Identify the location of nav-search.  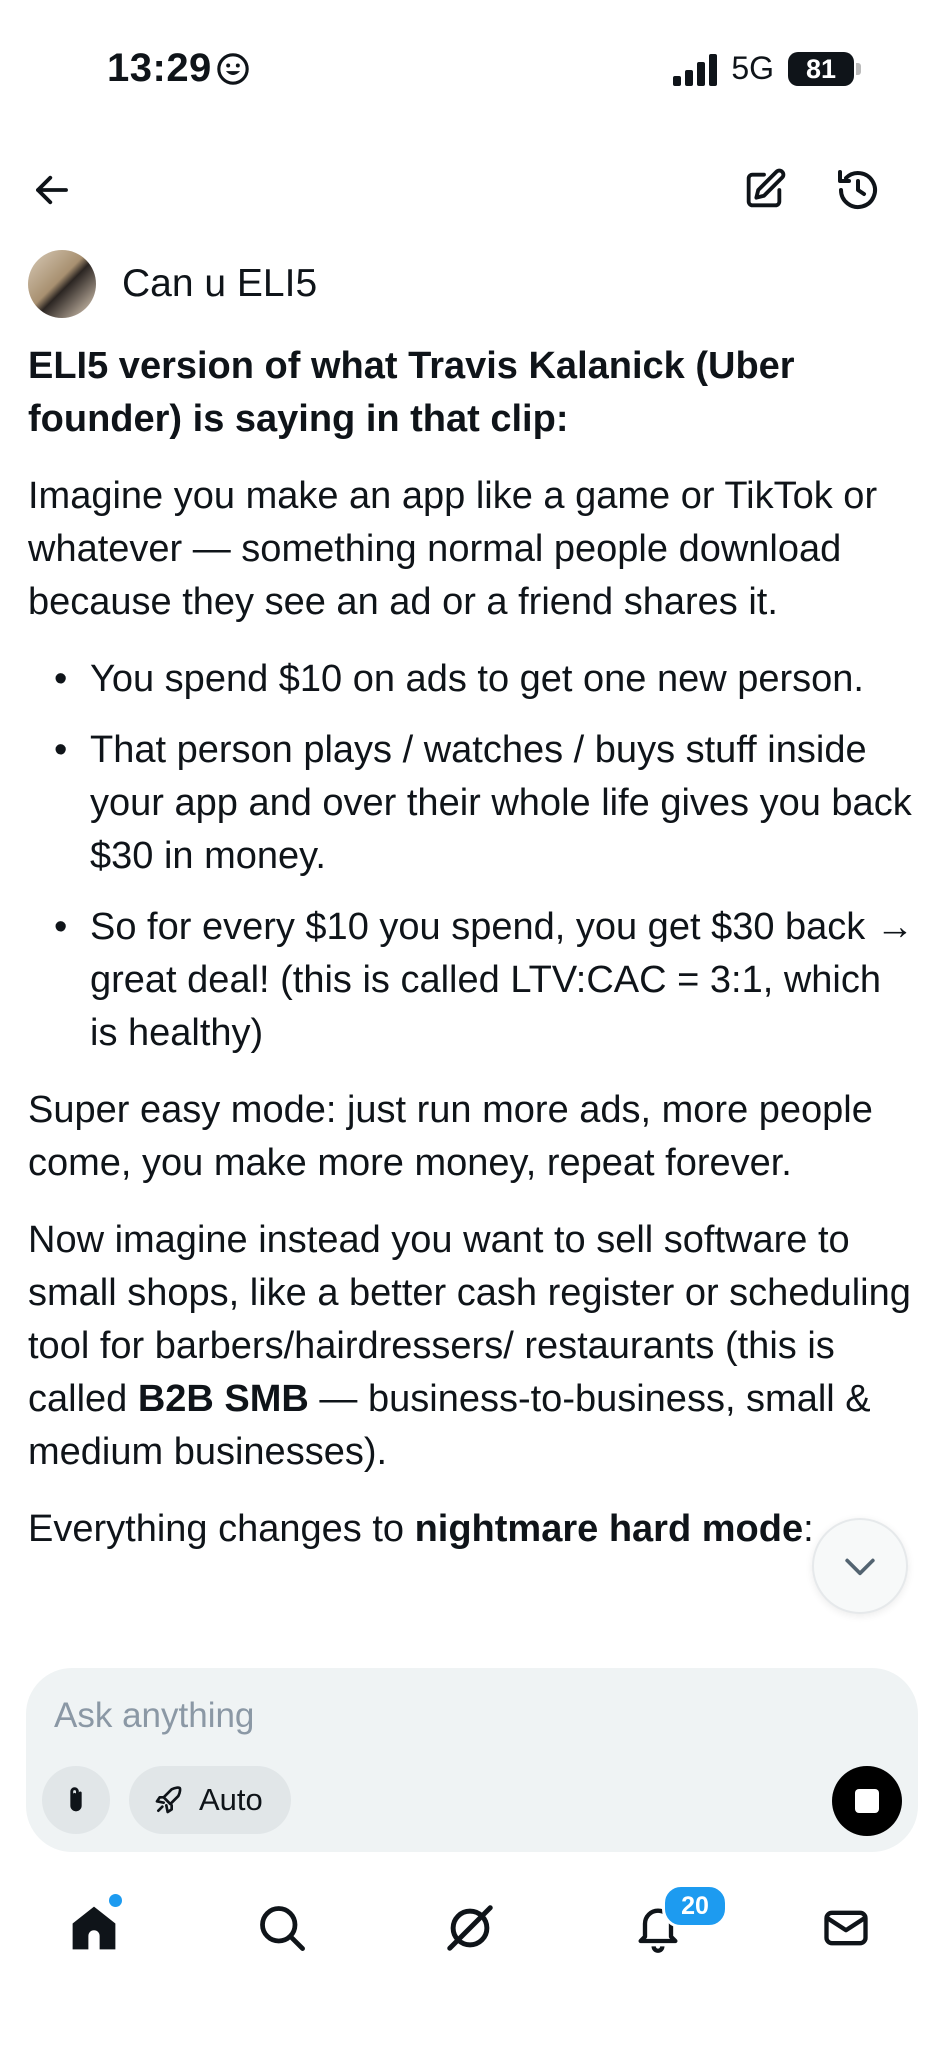
(282, 1928).